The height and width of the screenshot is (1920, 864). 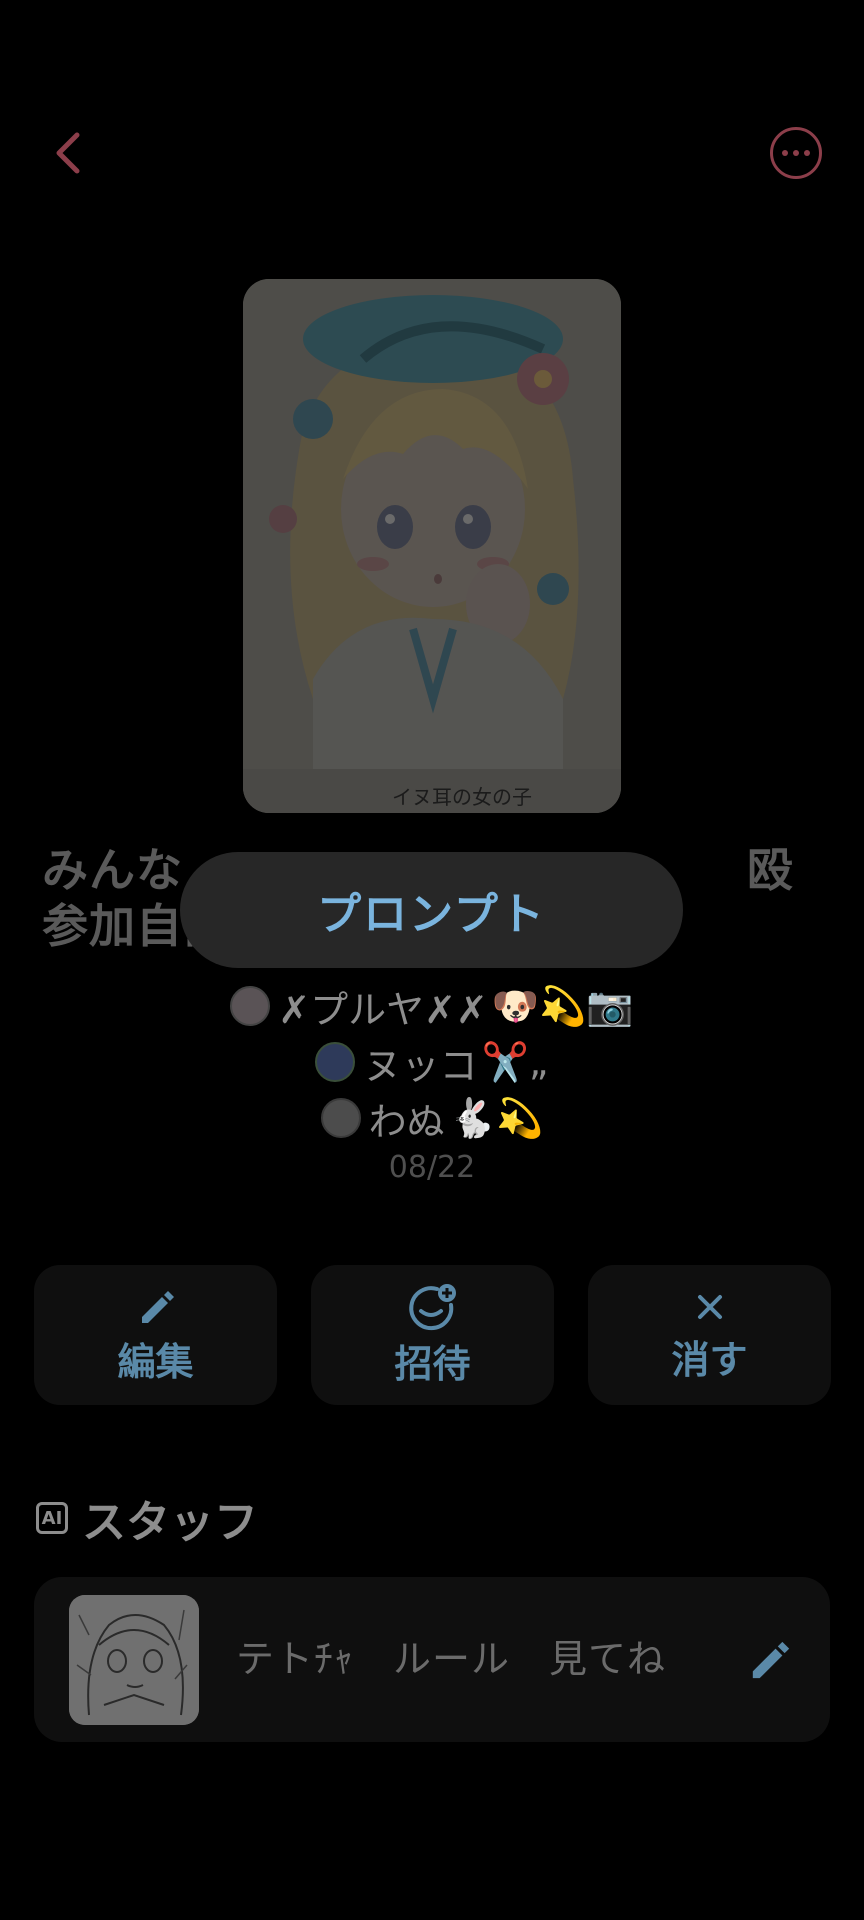 What do you see at coordinates (515, 1061) in the screenshot?
I see `member-emoji: ✂️„` at bounding box center [515, 1061].